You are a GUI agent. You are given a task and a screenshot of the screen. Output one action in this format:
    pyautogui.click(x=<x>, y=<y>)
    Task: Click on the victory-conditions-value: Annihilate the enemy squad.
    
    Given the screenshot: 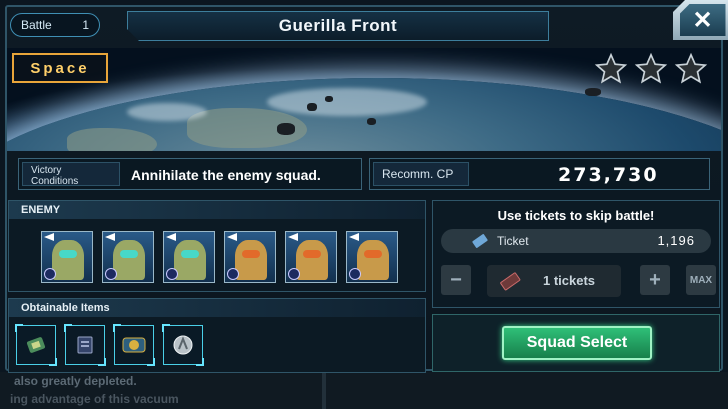 What is the action you would take?
    pyautogui.click(x=226, y=175)
    